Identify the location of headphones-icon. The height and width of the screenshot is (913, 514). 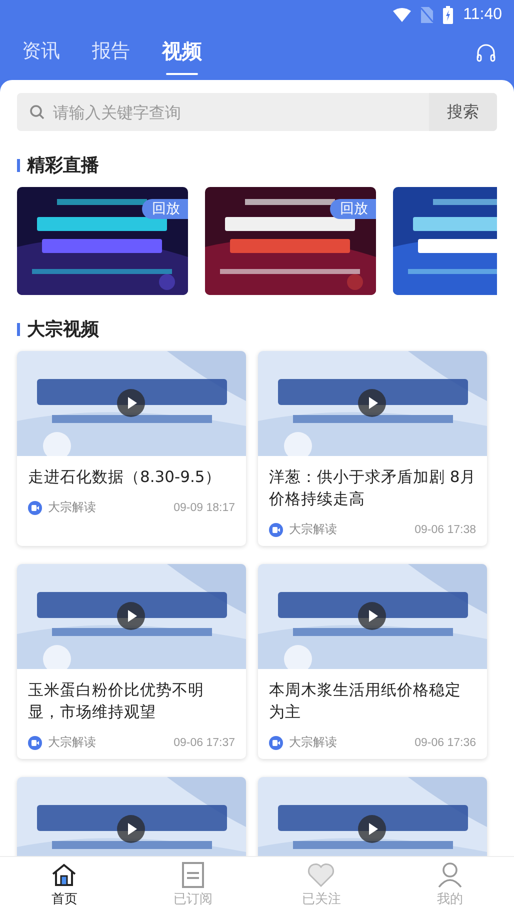
(486, 53).